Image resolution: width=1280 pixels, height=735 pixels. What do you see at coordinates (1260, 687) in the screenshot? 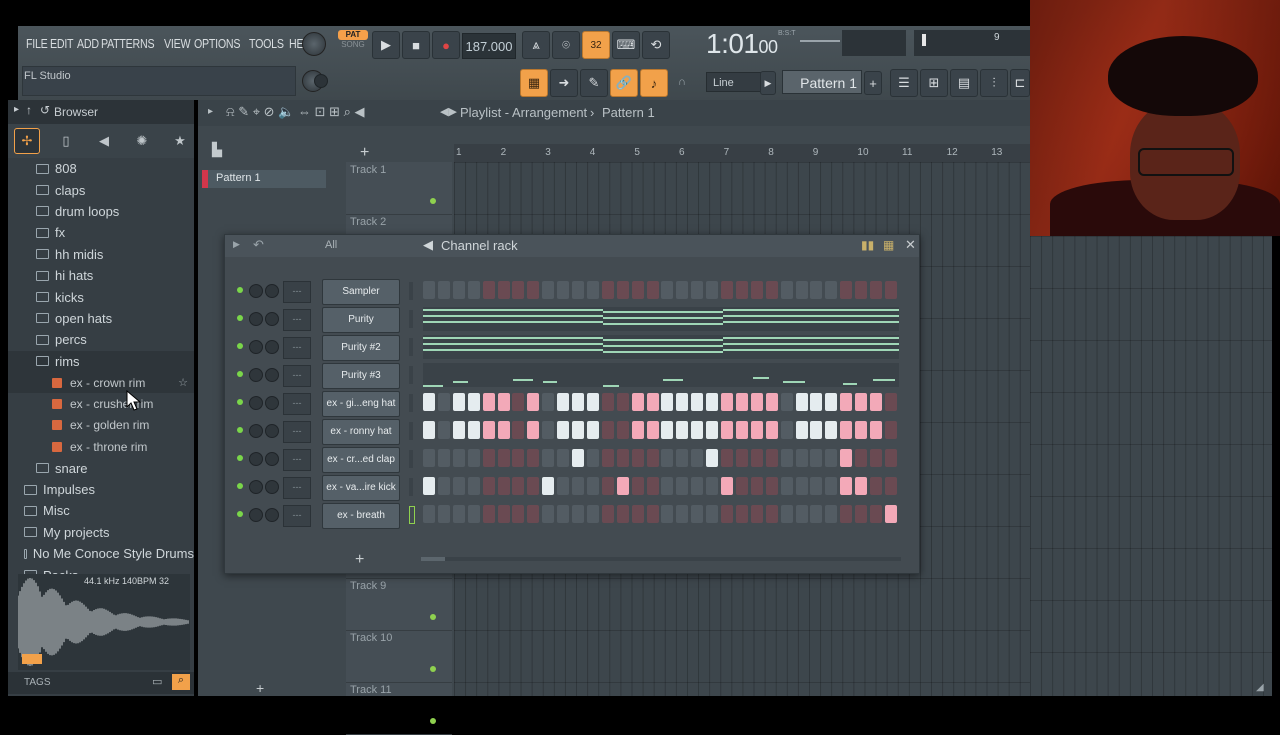
I see `resize-corner-icon: ◢` at bounding box center [1260, 687].